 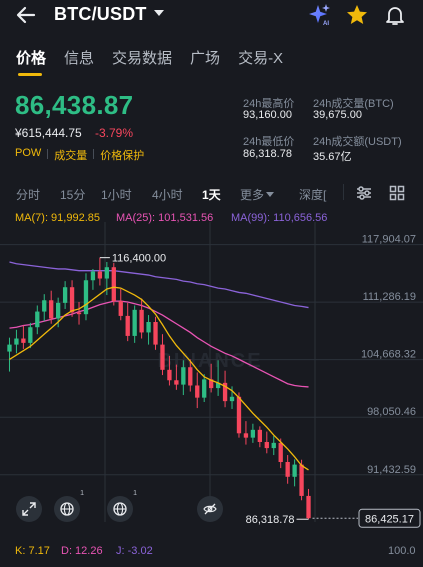 What do you see at coordinates (26, 15) in the screenshot?
I see `back-arrow-icon` at bounding box center [26, 15].